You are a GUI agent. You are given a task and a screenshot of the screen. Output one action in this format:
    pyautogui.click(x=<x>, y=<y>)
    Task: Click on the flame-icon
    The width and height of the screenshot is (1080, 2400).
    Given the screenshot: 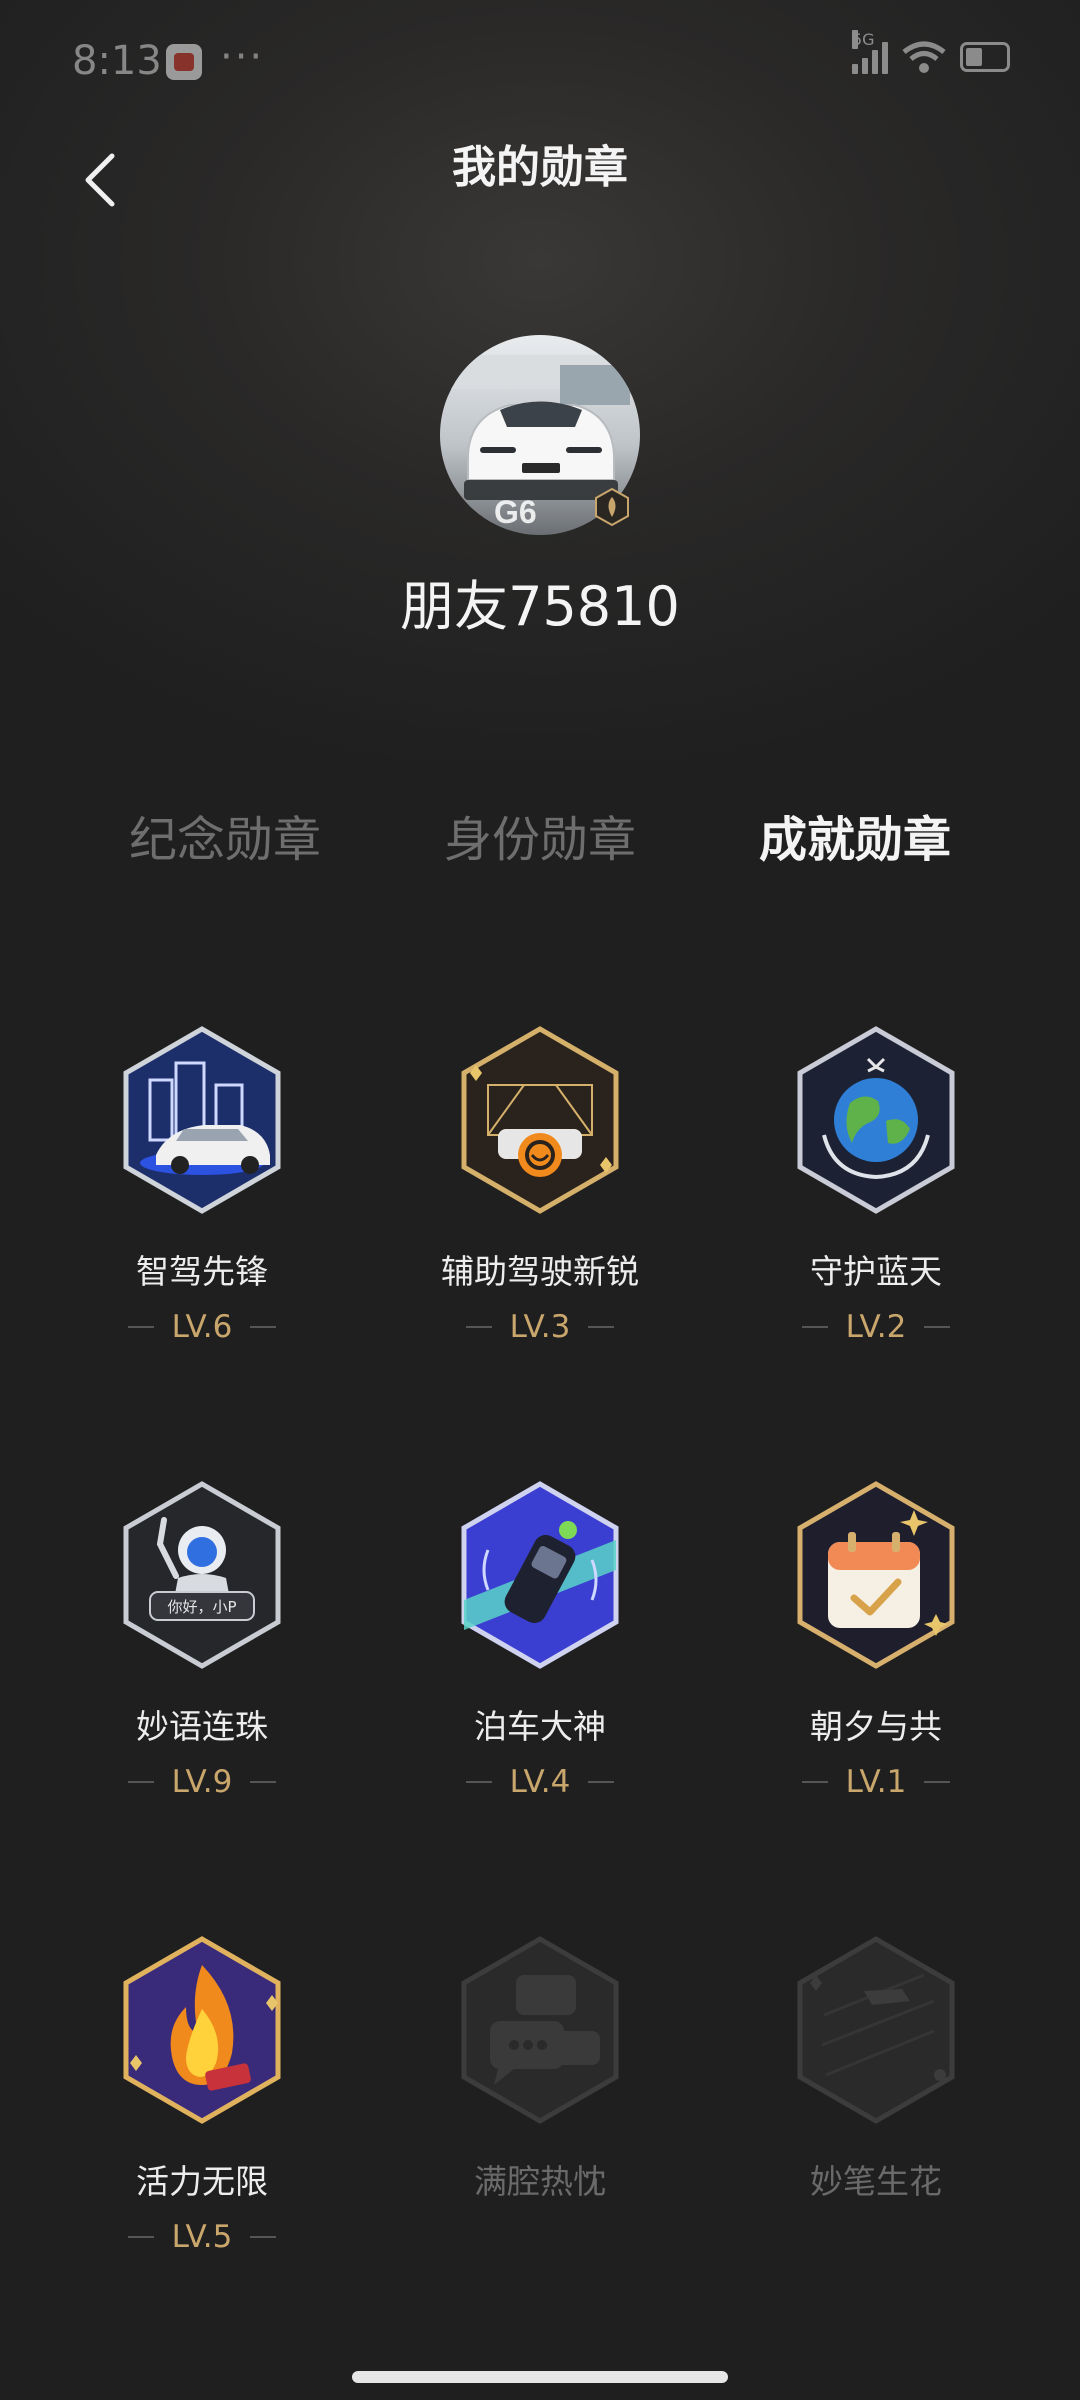 What is the action you would take?
    pyautogui.click(x=202, y=2030)
    